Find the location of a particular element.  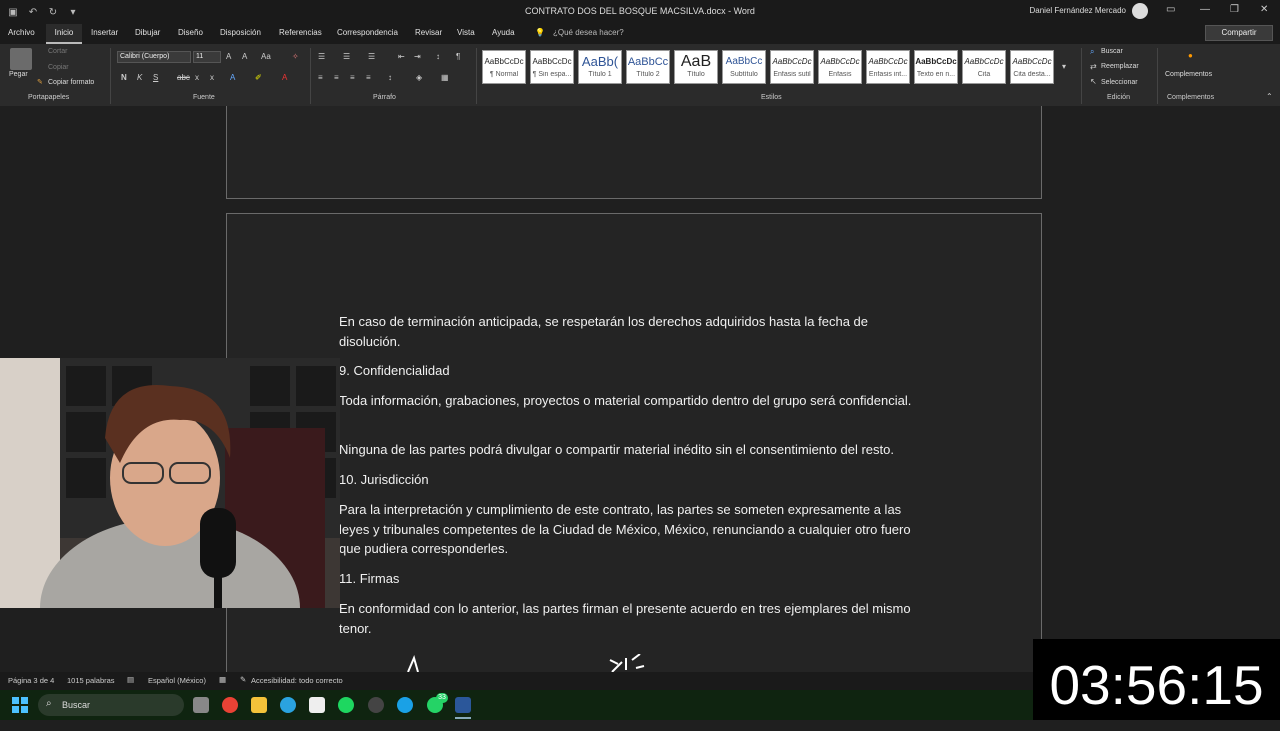

select-button: Seleccionar is located at coordinates (1119, 82).